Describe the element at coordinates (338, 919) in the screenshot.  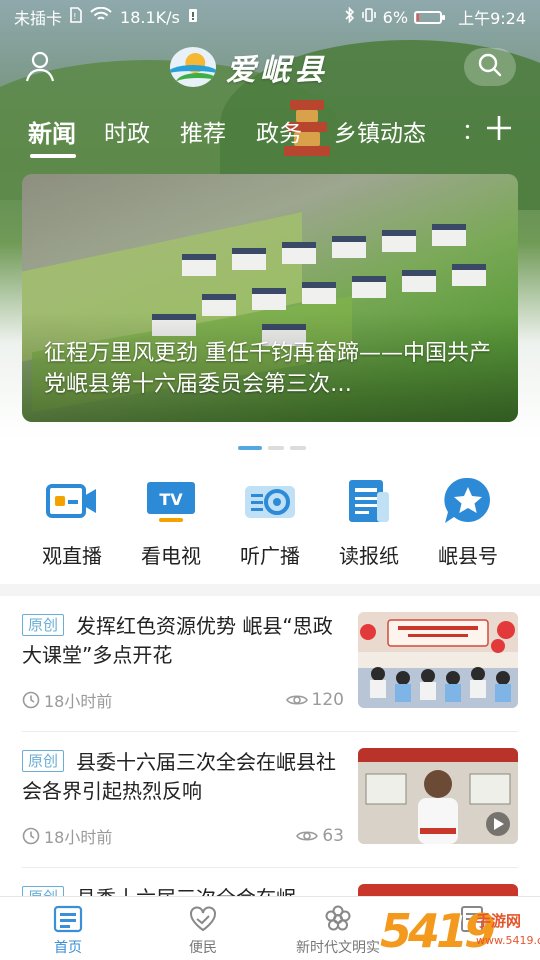
I see `flower-icon` at that location.